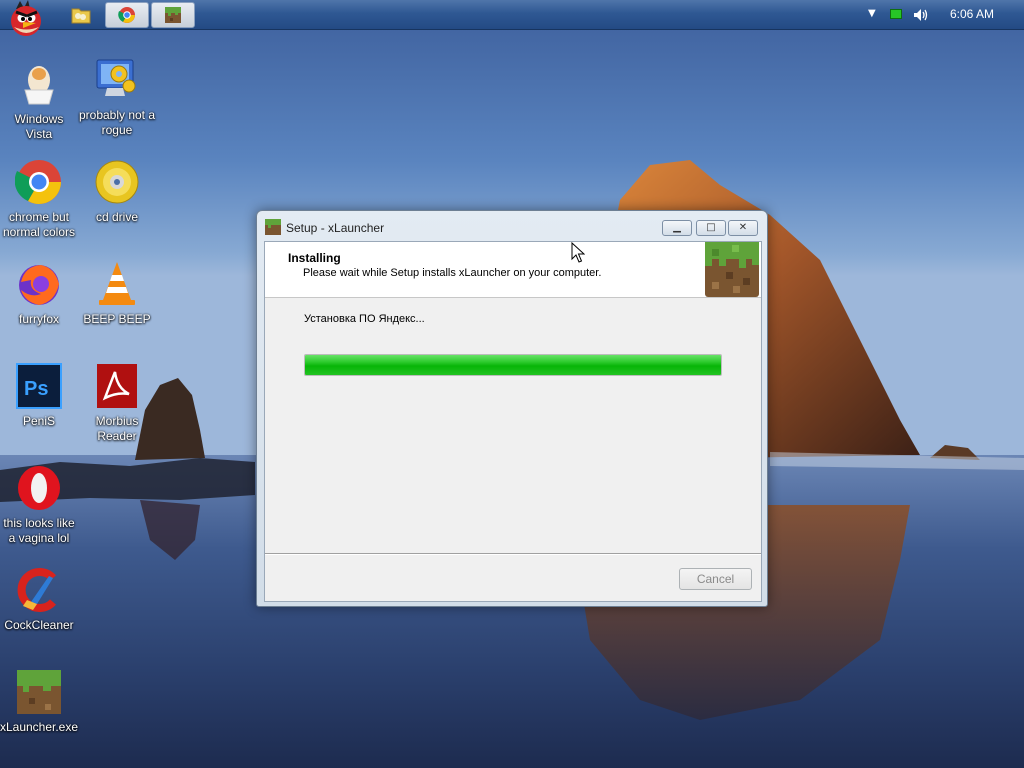 This screenshot has height=768, width=1024. What do you see at coordinates (512, 18) in the screenshot?
I see `taskbar: ▼ 6:06 AM` at bounding box center [512, 18].